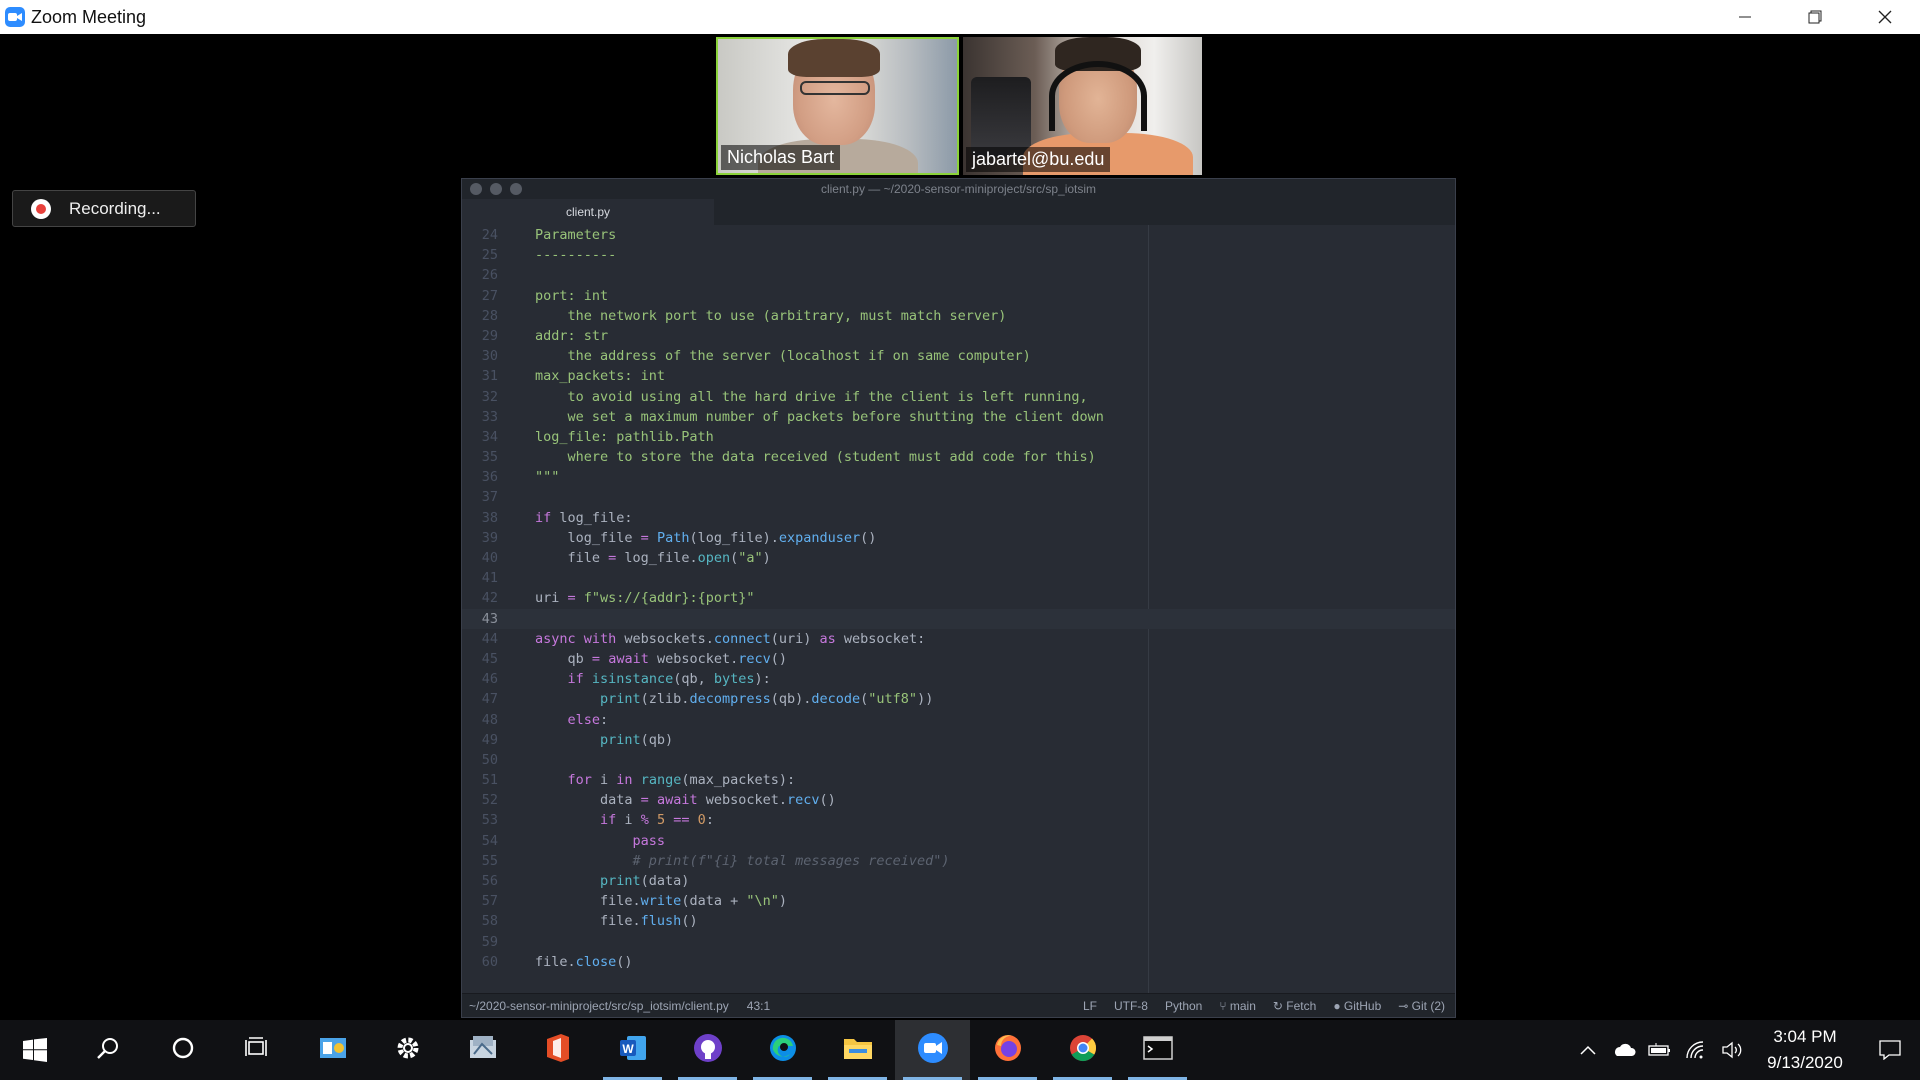  What do you see at coordinates (958, 820) in the screenshot?
I see `code-line: 53 if i % 5 == 0:` at bounding box center [958, 820].